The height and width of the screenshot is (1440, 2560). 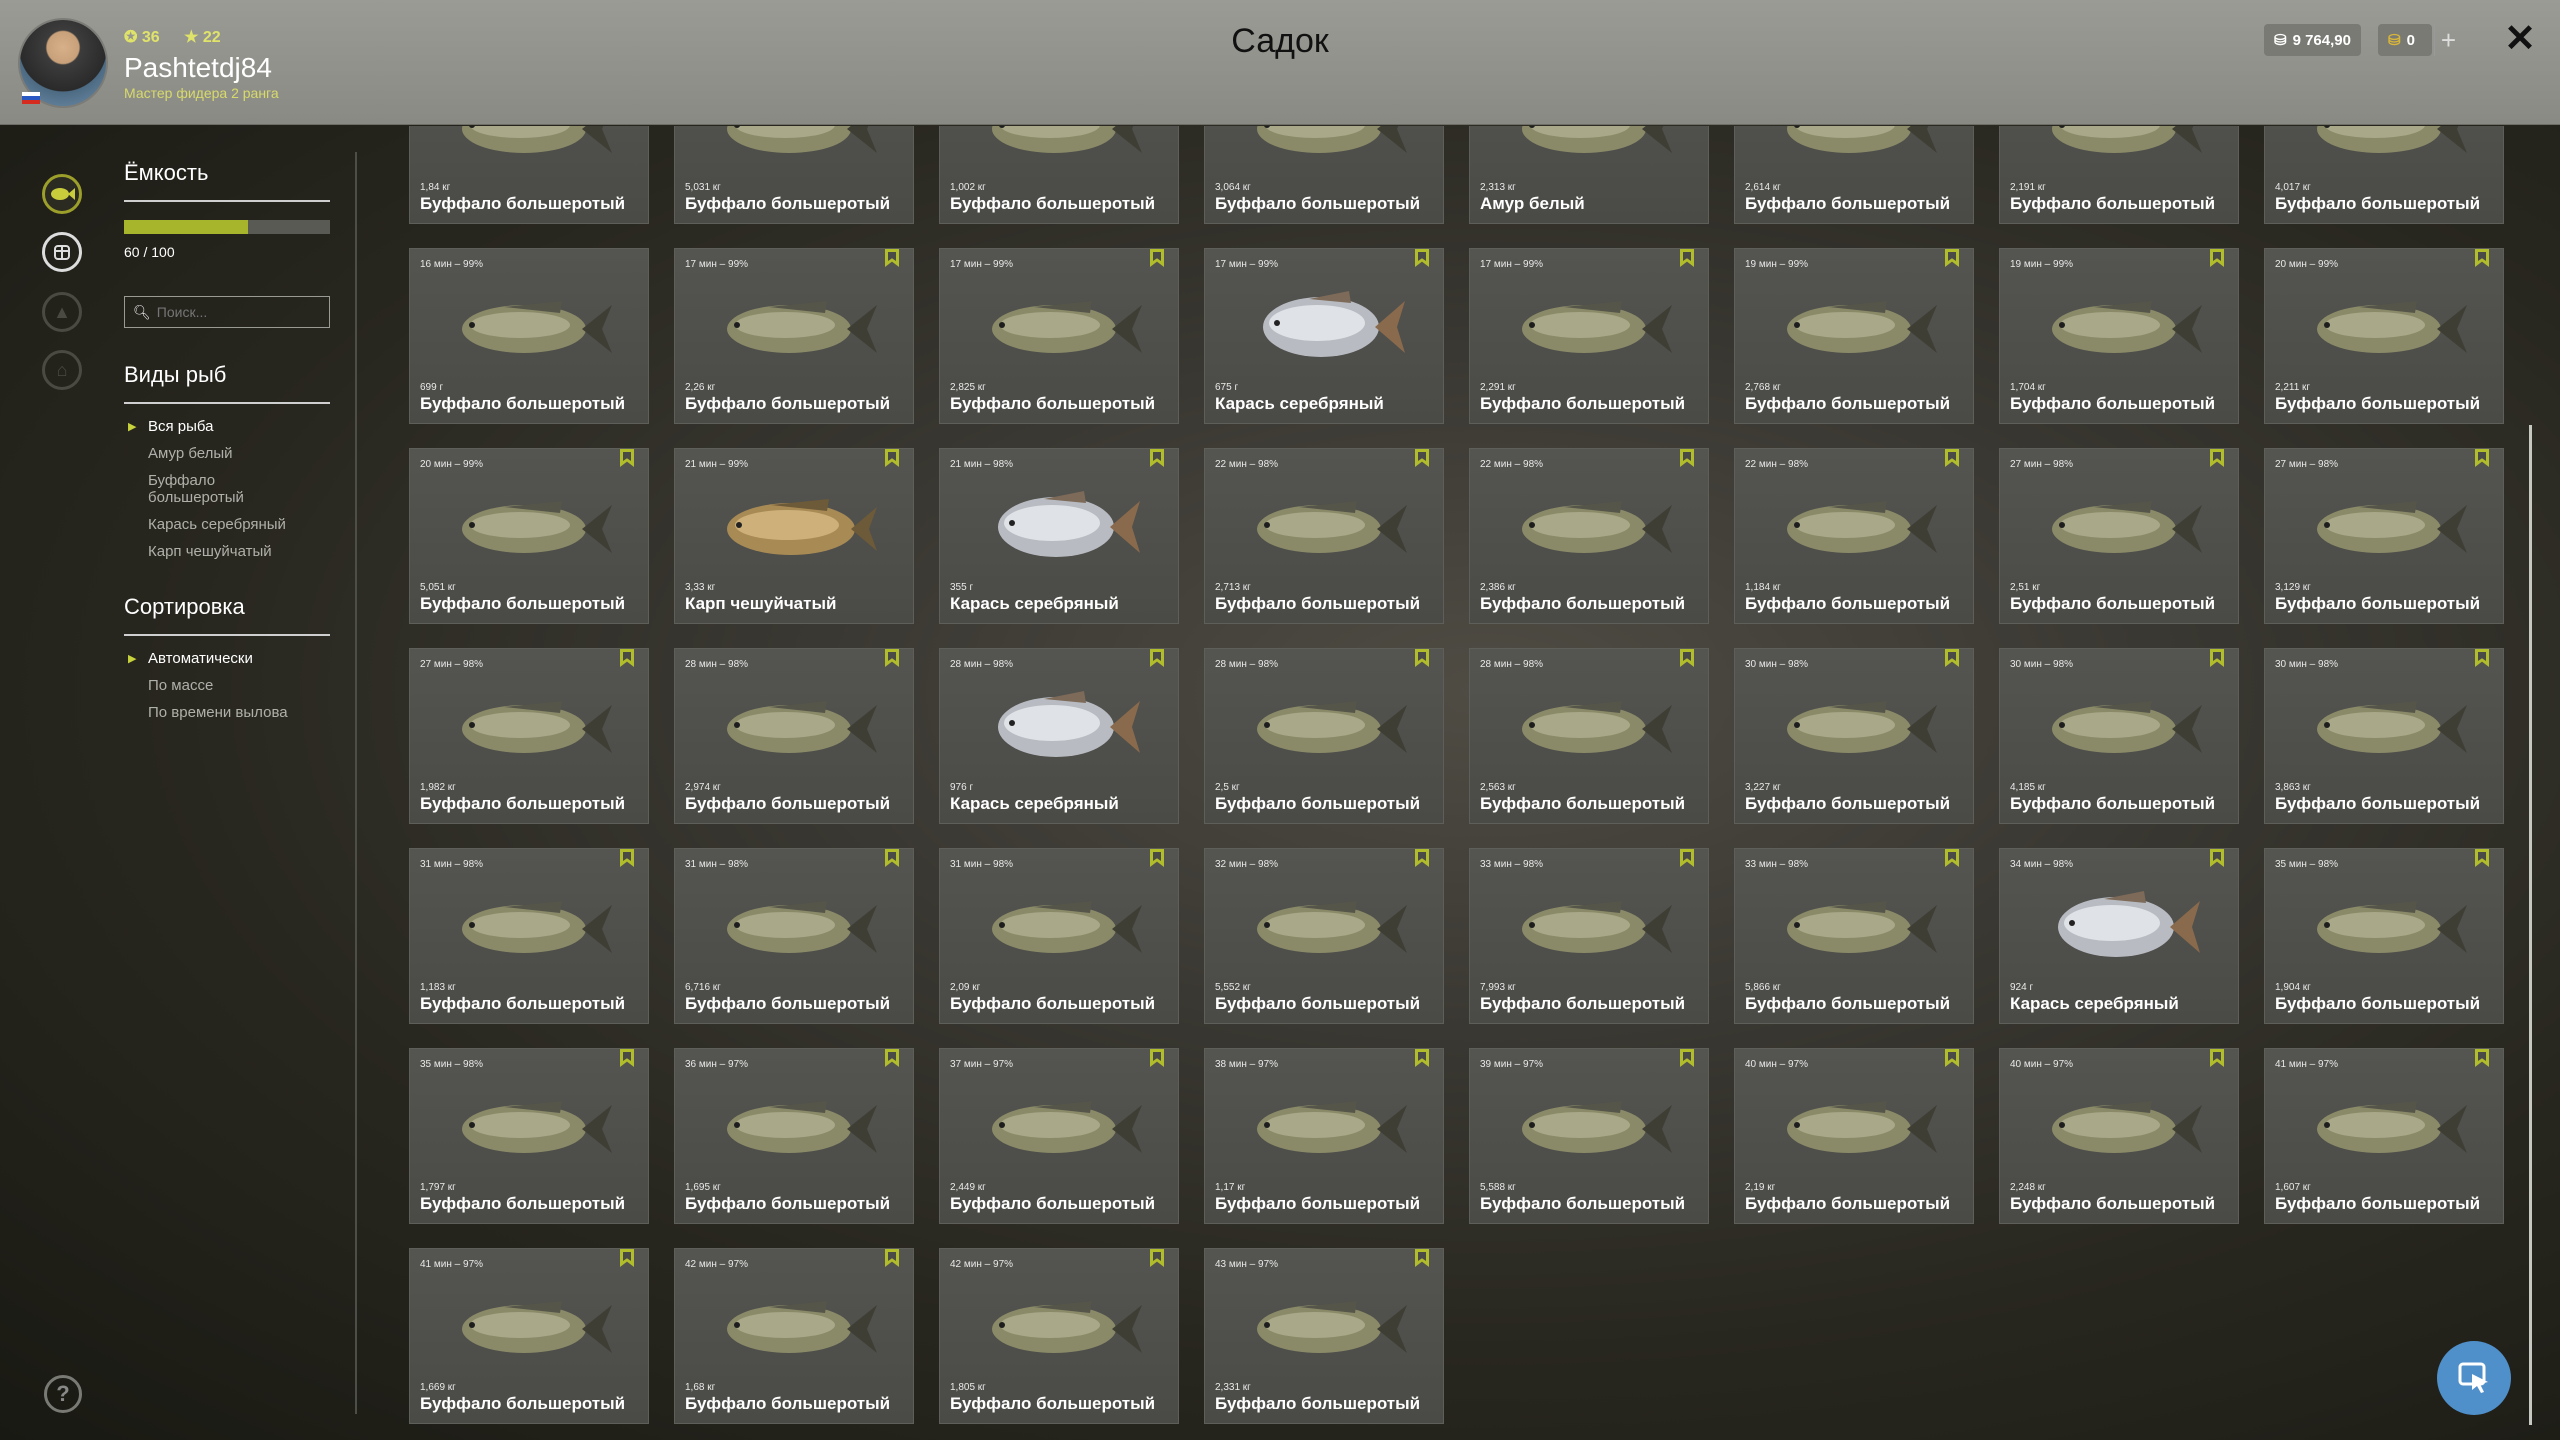 What do you see at coordinates (1854, 336) in the screenshot?
I see `fish-card: 19 мин – 99% 2,768 кг Буффало большеротый` at bounding box center [1854, 336].